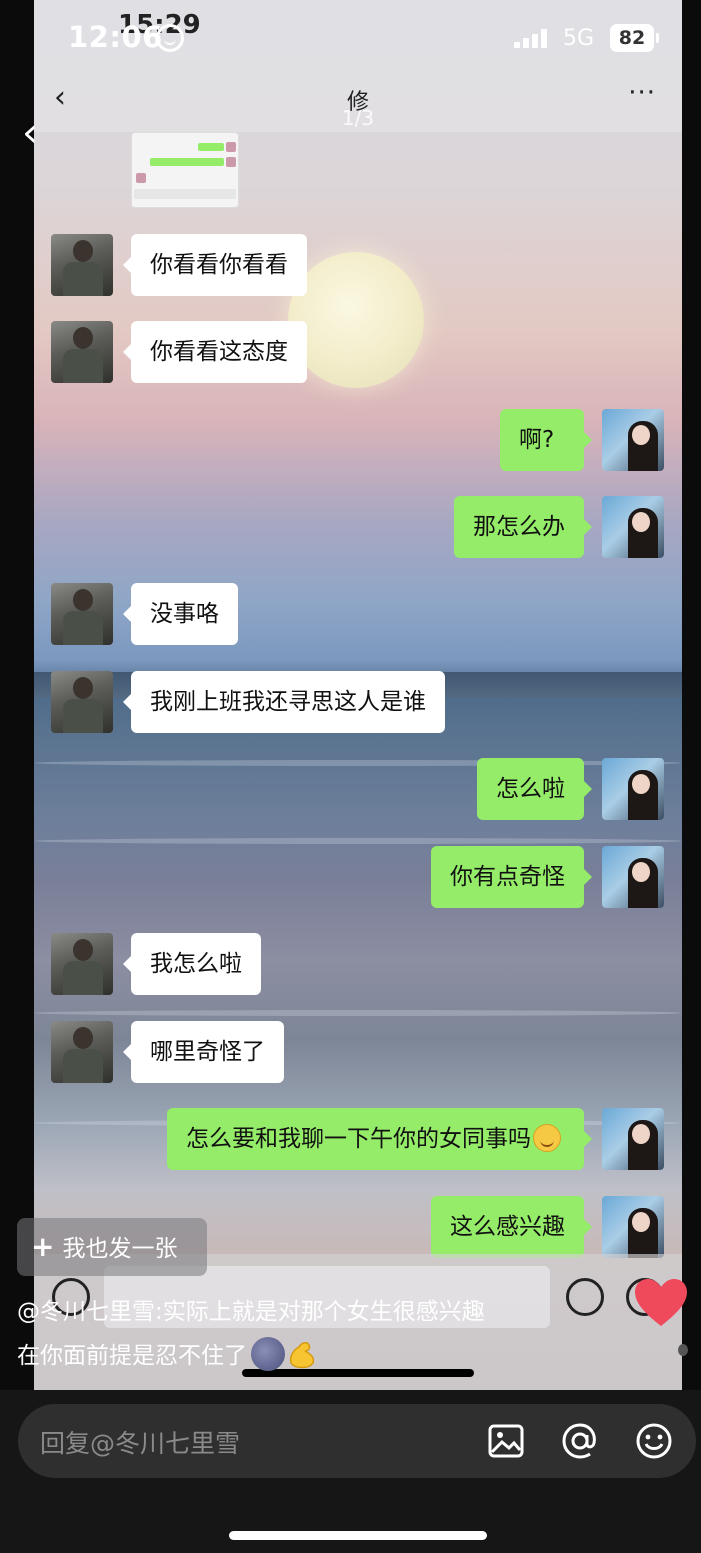 Image resolution: width=701 pixels, height=1553 pixels. What do you see at coordinates (358, 527) in the screenshot?
I see `outgoing-message: 那怎么办` at bounding box center [358, 527].